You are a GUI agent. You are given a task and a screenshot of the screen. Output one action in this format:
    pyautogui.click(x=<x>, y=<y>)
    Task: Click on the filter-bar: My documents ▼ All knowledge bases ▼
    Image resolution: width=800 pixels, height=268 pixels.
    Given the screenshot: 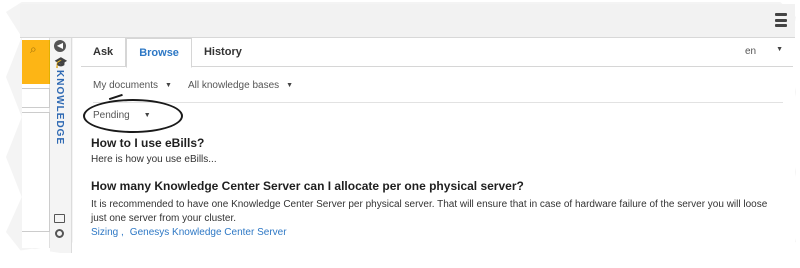 What is the action you would take?
    pyautogui.click(x=193, y=85)
    